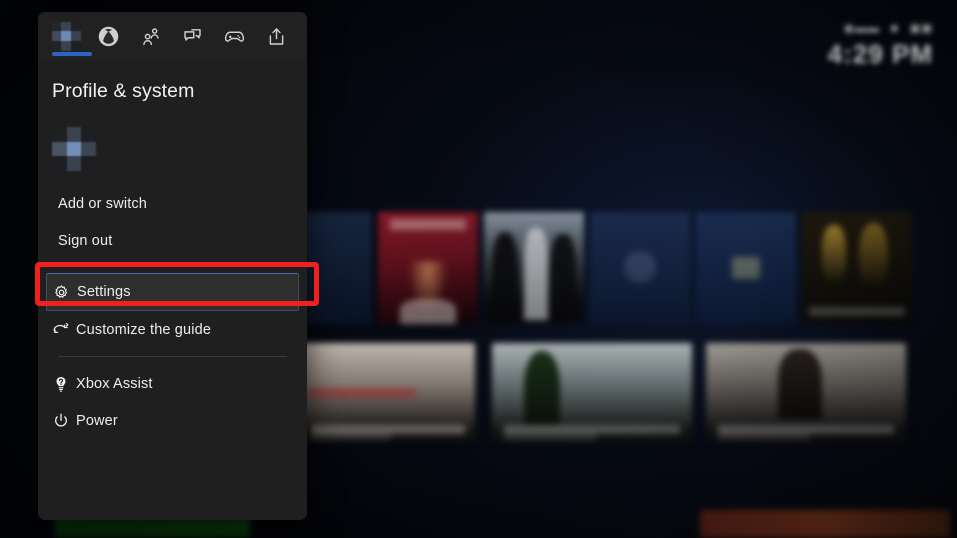 The image size is (957, 538). Describe the element at coordinates (74, 149) in the screenshot. I see `profile-avatar` at that location.